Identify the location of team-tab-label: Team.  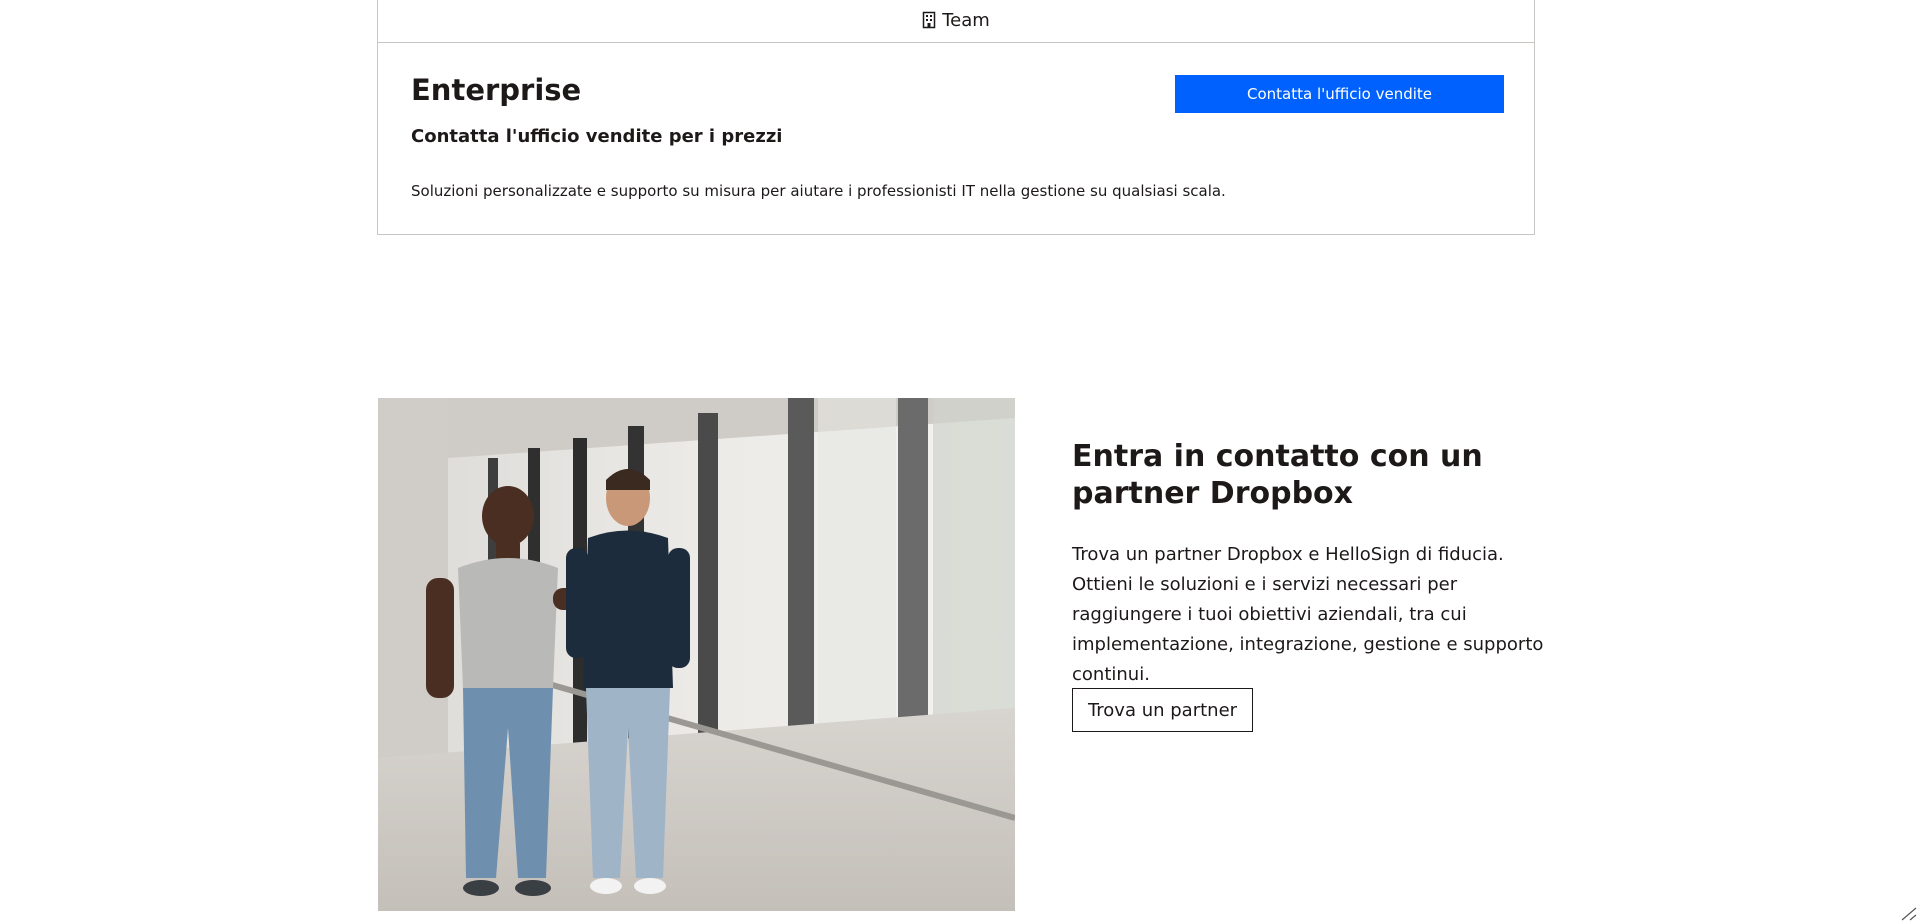
(966, 20).